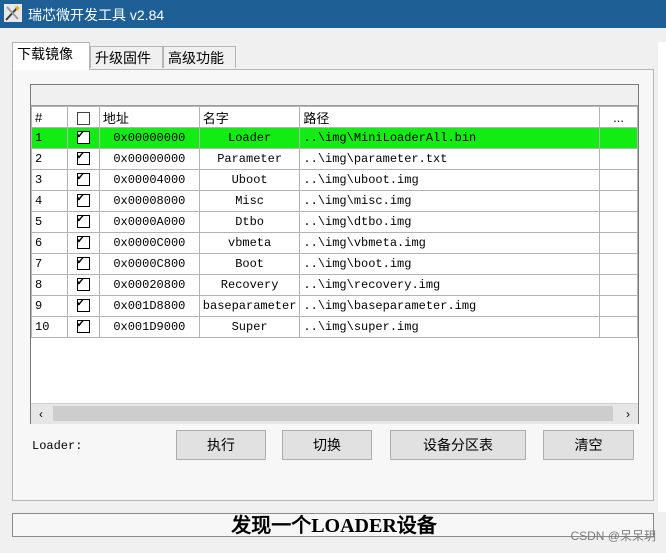 Image resolution: width=666 pixels, height=553 pixels. I want to click on row-path: ..\img\MiniLoaderAll.bin, so click(450, 138).